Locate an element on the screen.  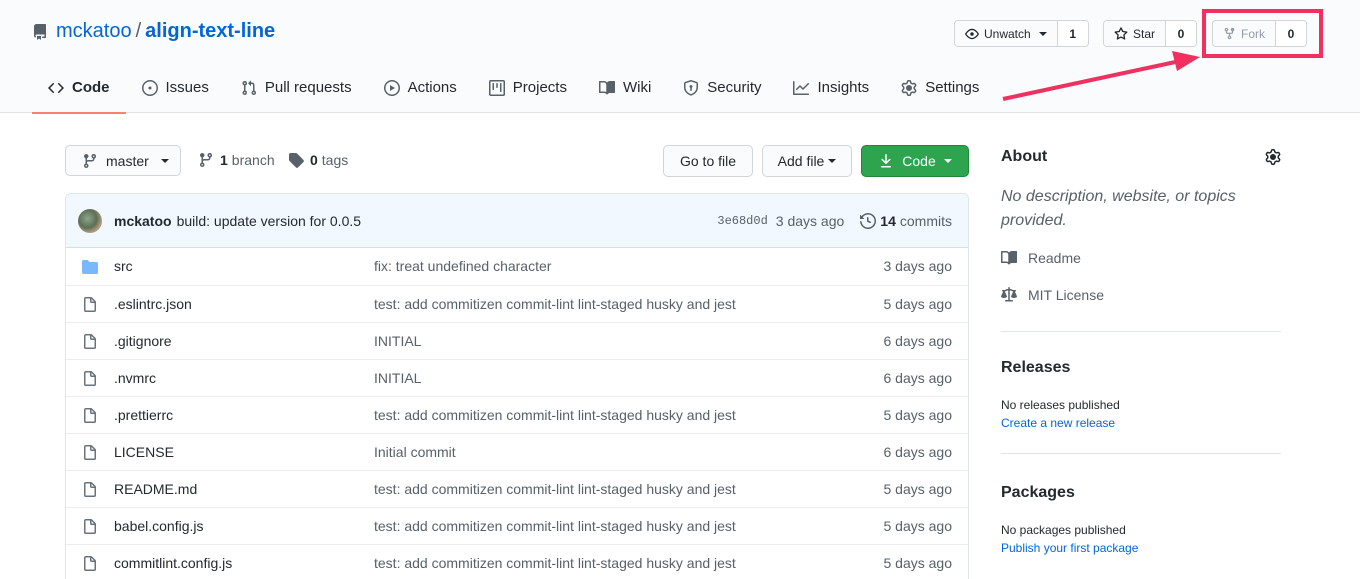
file-name-link: babel.config.js is located at coordinates (159, 526).